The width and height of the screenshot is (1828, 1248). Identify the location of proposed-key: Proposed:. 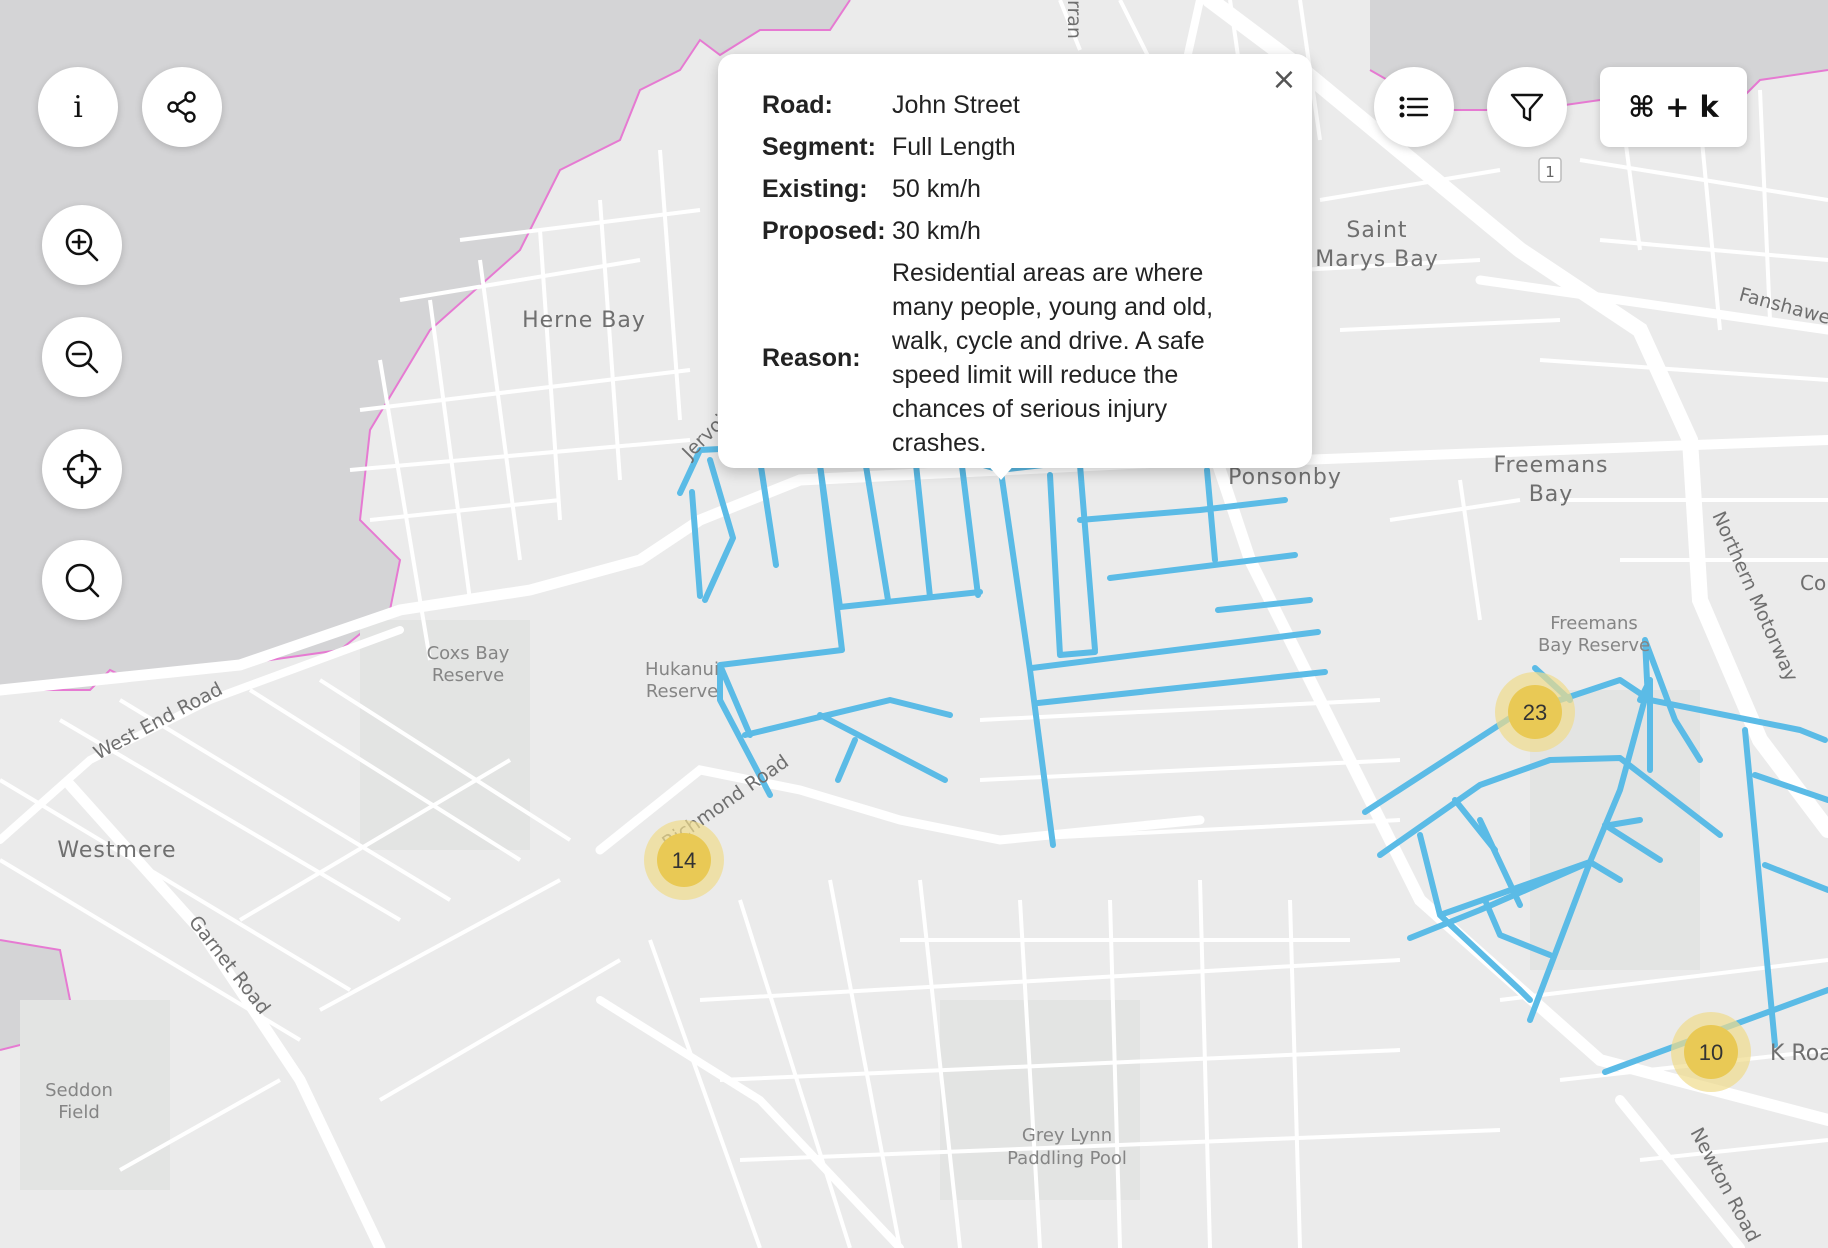
(824, 231).